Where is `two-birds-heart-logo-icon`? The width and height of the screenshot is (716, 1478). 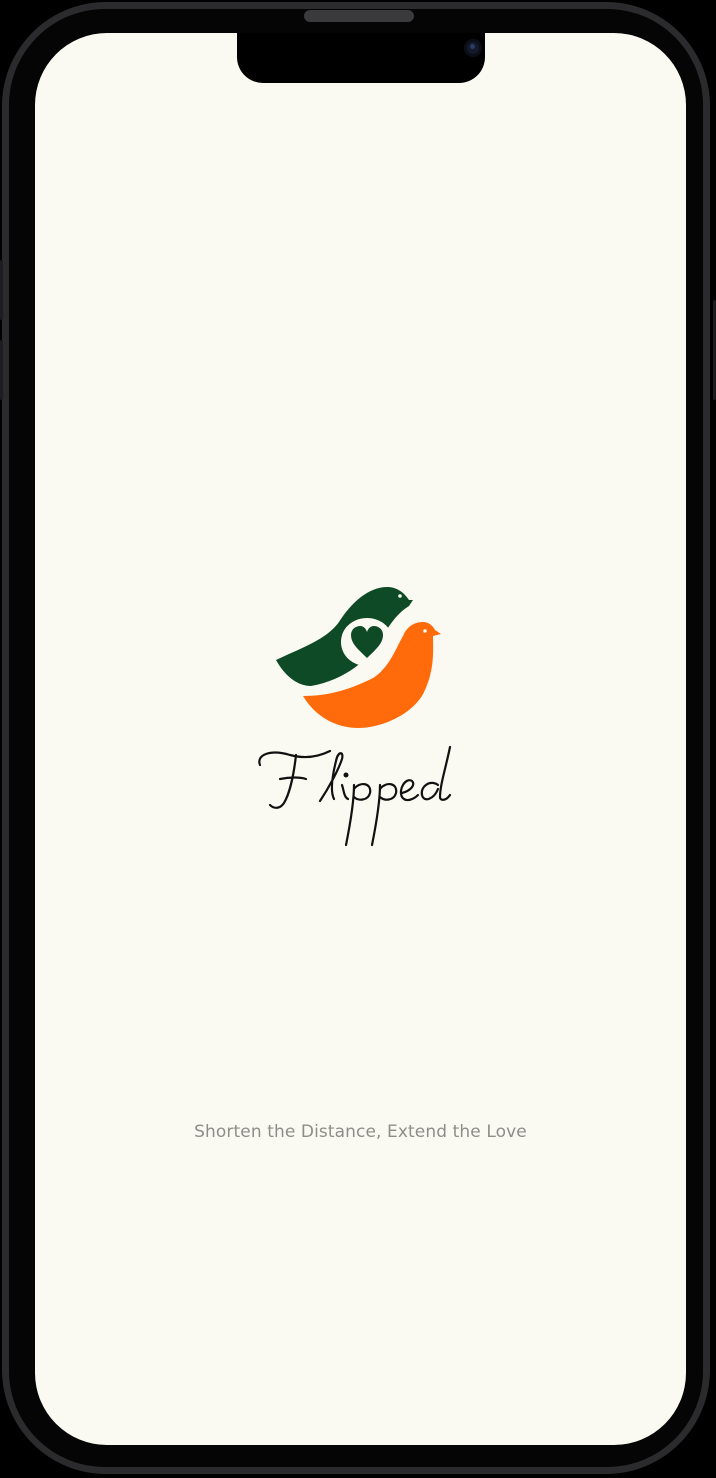
two-birds-heart-logo-icon is located at coordinates (358, 657).